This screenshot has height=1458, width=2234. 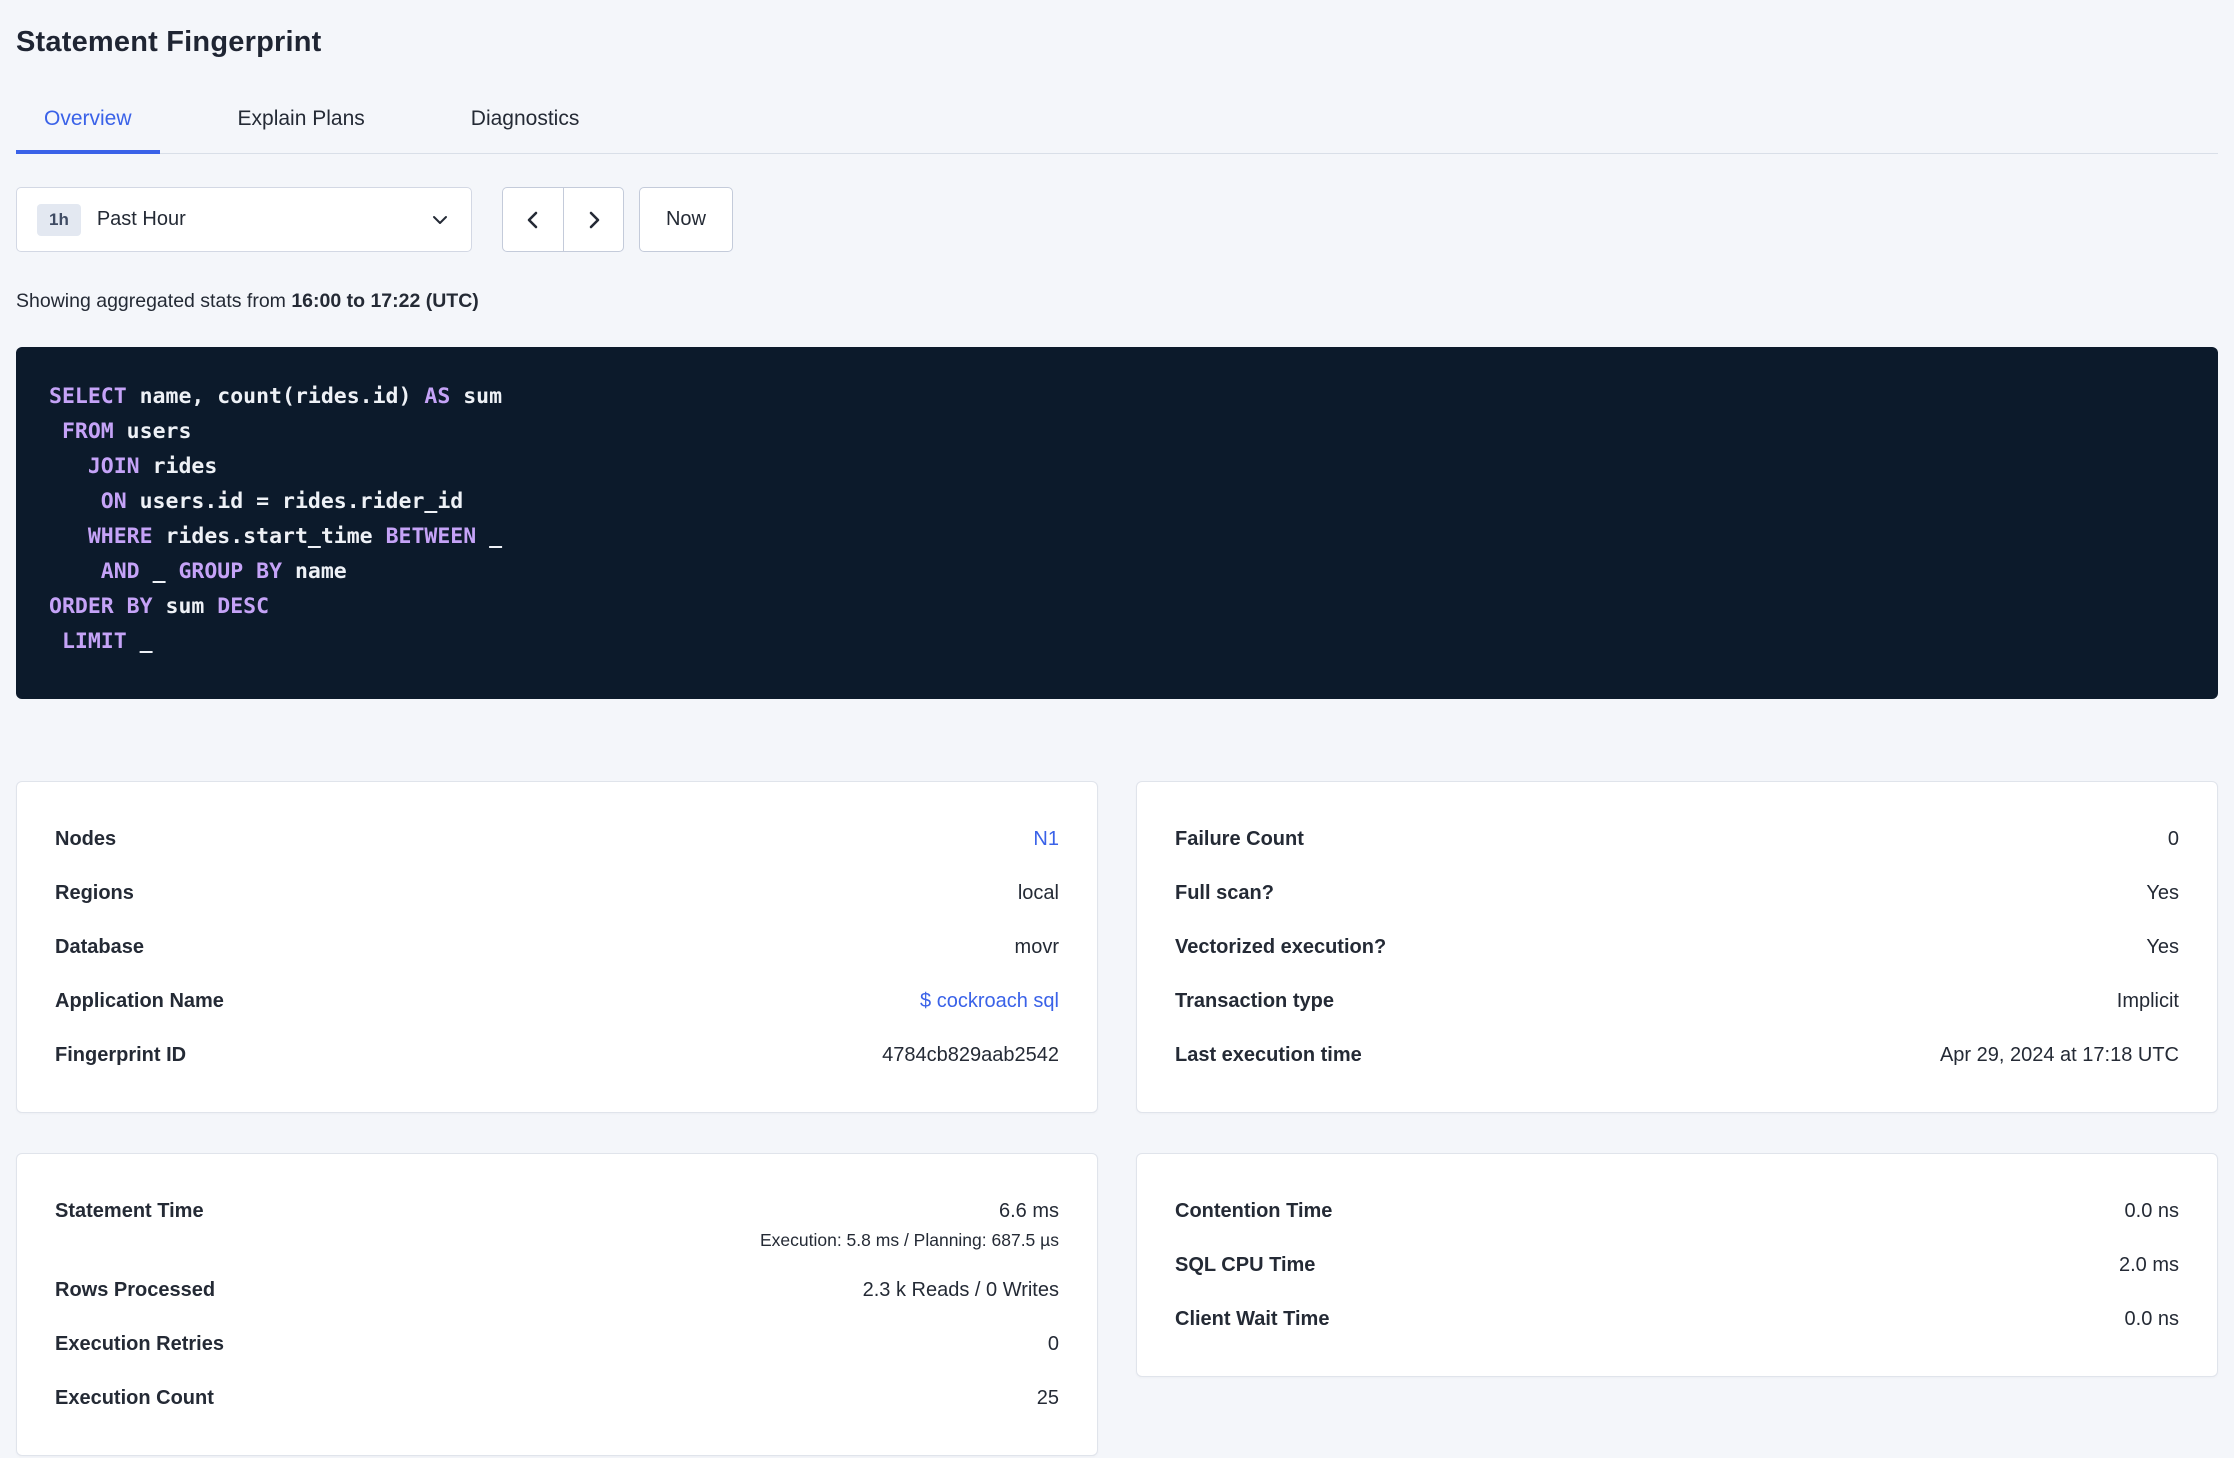 What do you see at coordinates (99, 946) in the screenshot?
I see `row-label: Database` at bounding box center [99, 946].